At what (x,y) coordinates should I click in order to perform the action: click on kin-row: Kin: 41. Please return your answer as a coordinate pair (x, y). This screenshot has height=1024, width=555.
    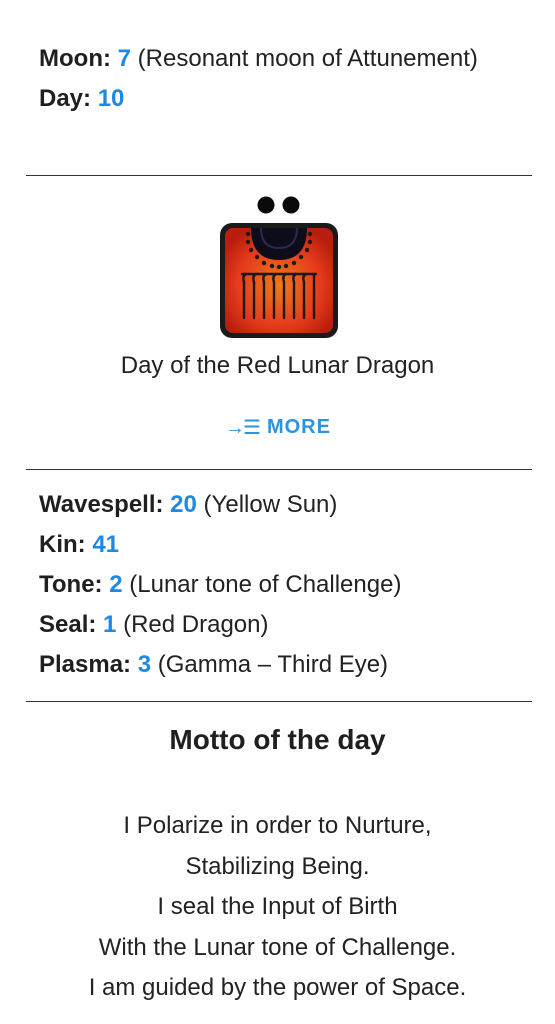
    Looking at the image, I should click on (287, 545).